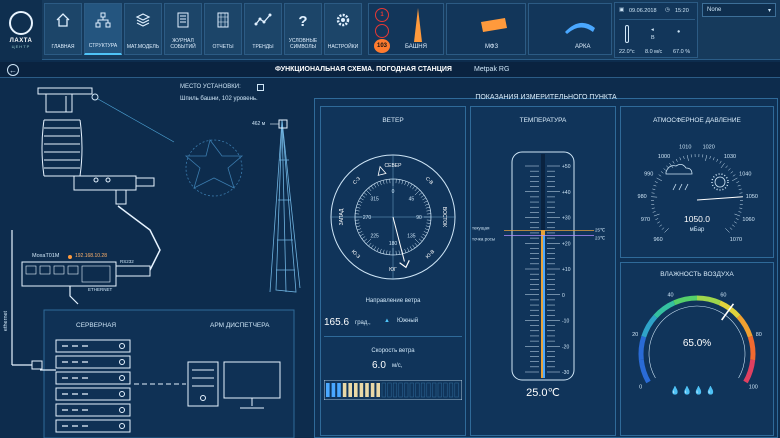  Describe the element at coordinates (96, 146) in the screenshot. I see `weather-station-icon` at that location.